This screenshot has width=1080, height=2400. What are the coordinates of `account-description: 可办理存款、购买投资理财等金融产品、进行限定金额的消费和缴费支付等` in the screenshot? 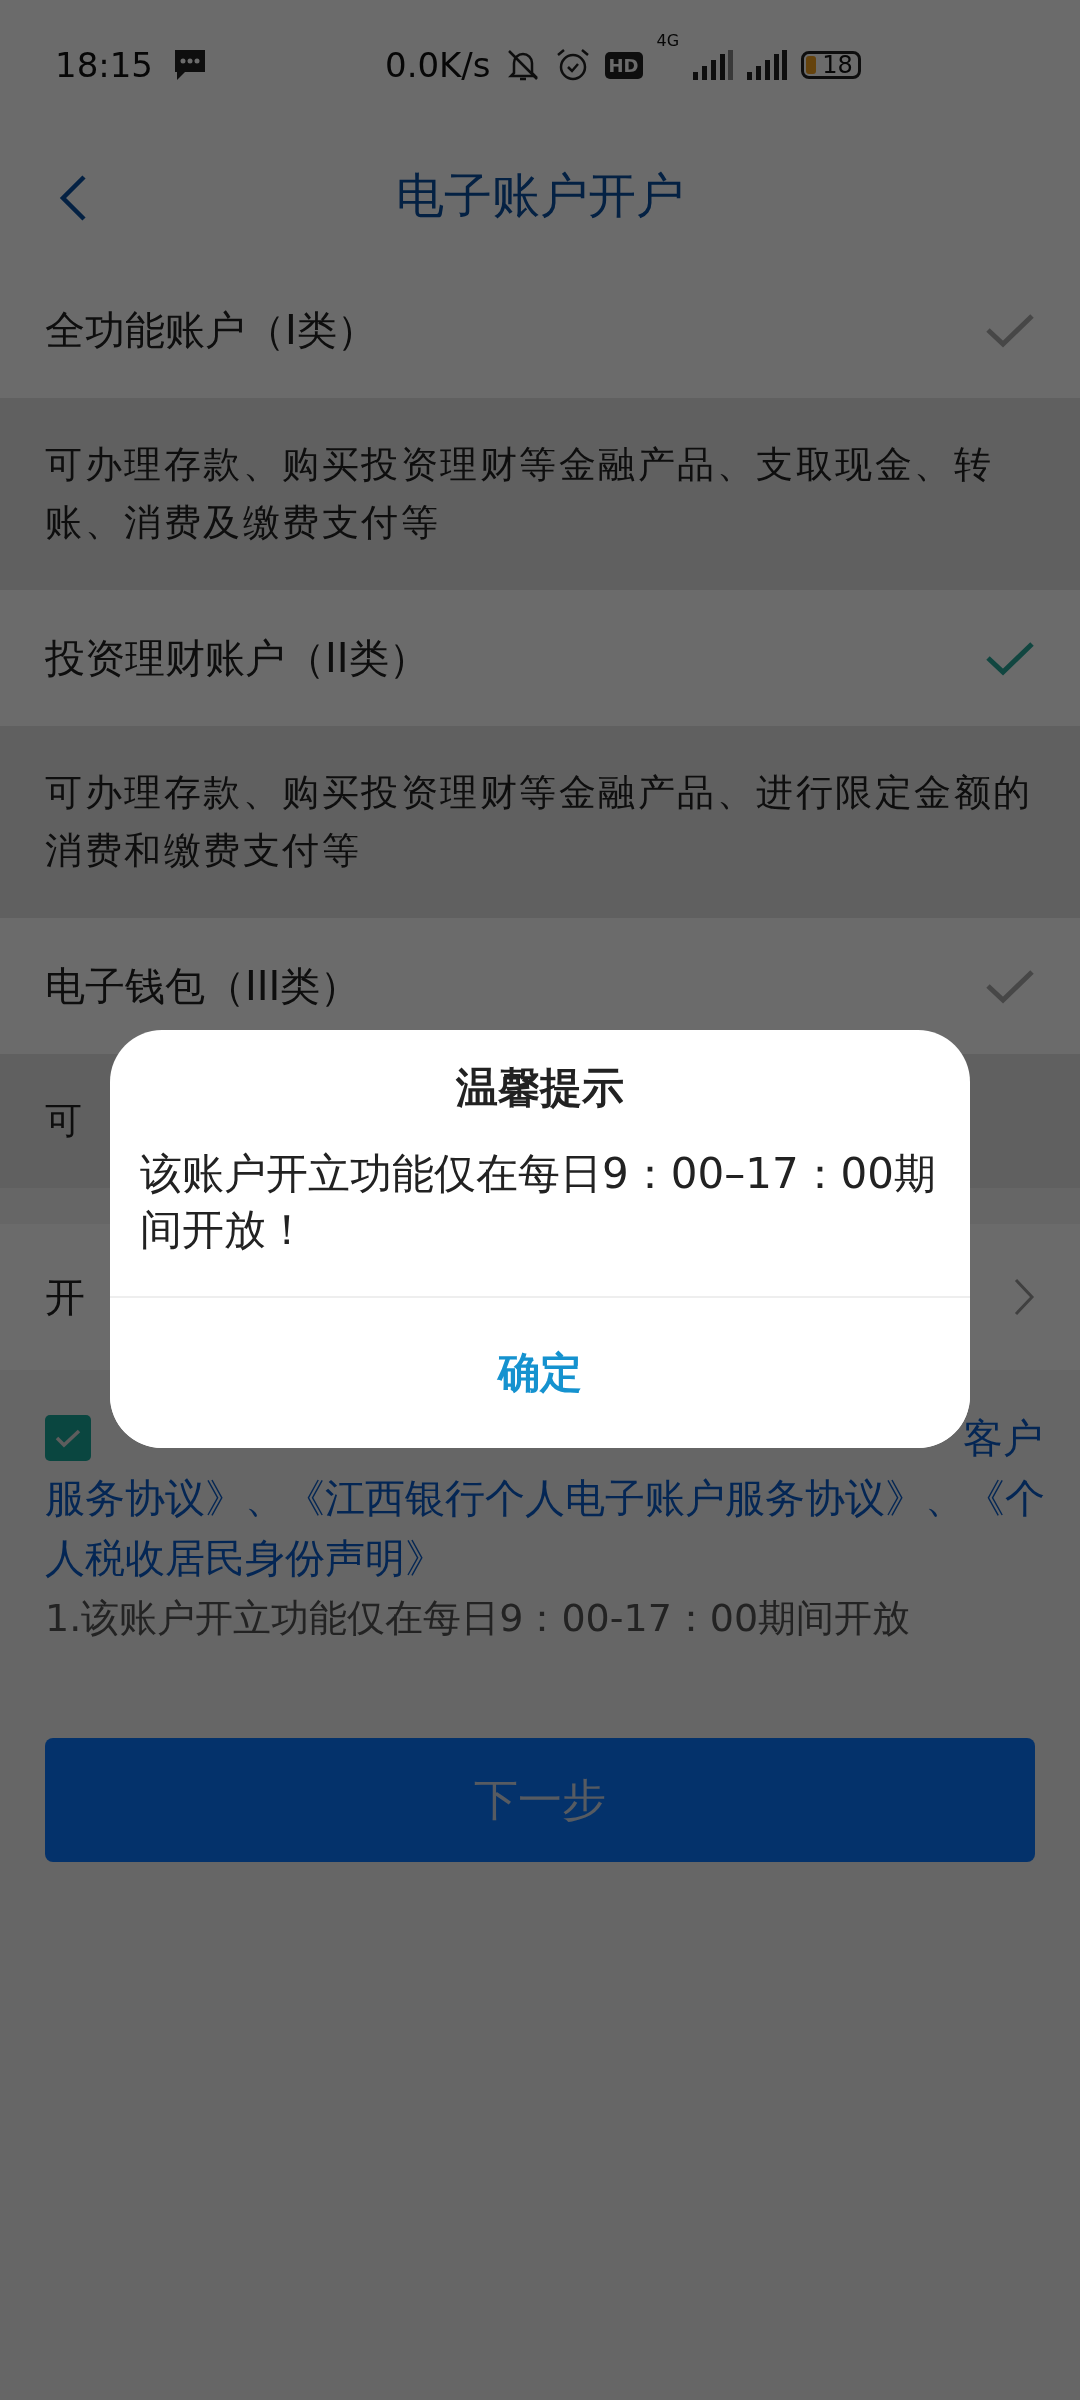 It's located at (539, 821).